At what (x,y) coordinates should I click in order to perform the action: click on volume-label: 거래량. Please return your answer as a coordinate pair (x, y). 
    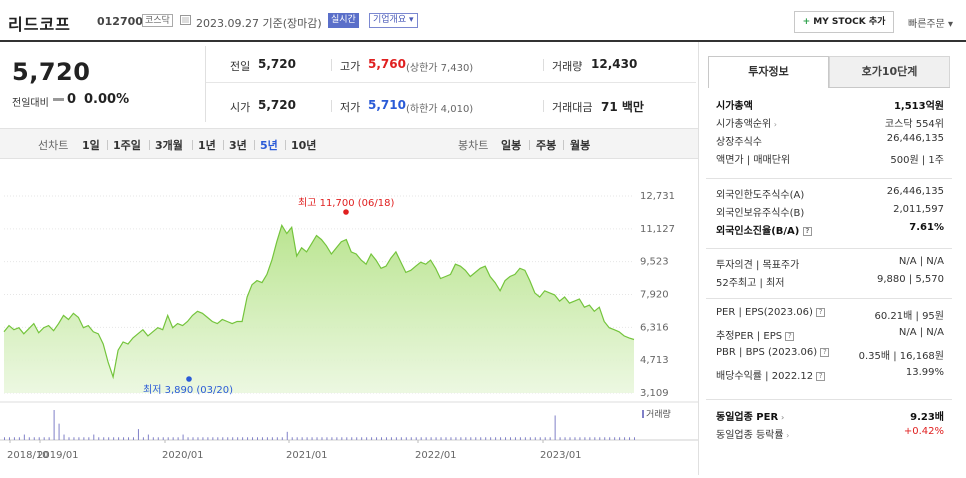
    Looking at the image, I should click on (567, 66).